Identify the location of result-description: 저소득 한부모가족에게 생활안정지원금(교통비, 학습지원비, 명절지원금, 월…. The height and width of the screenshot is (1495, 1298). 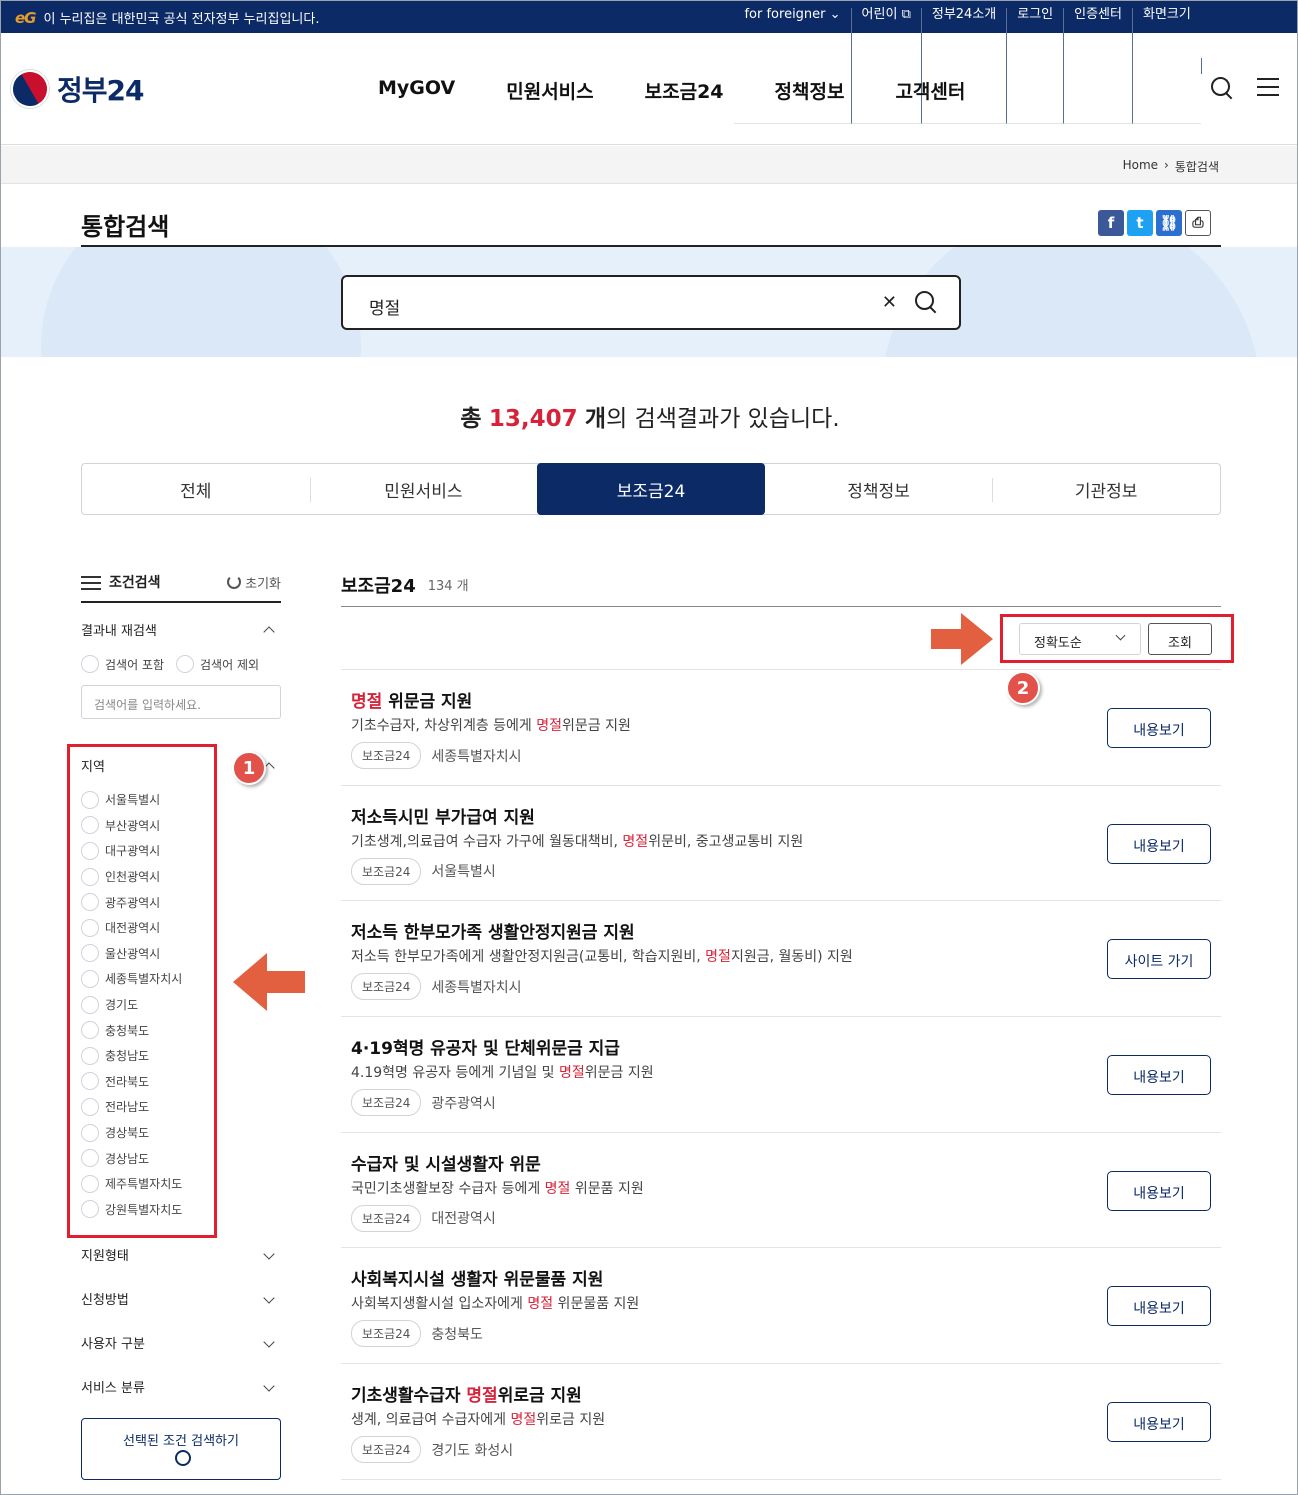
(602, 957).